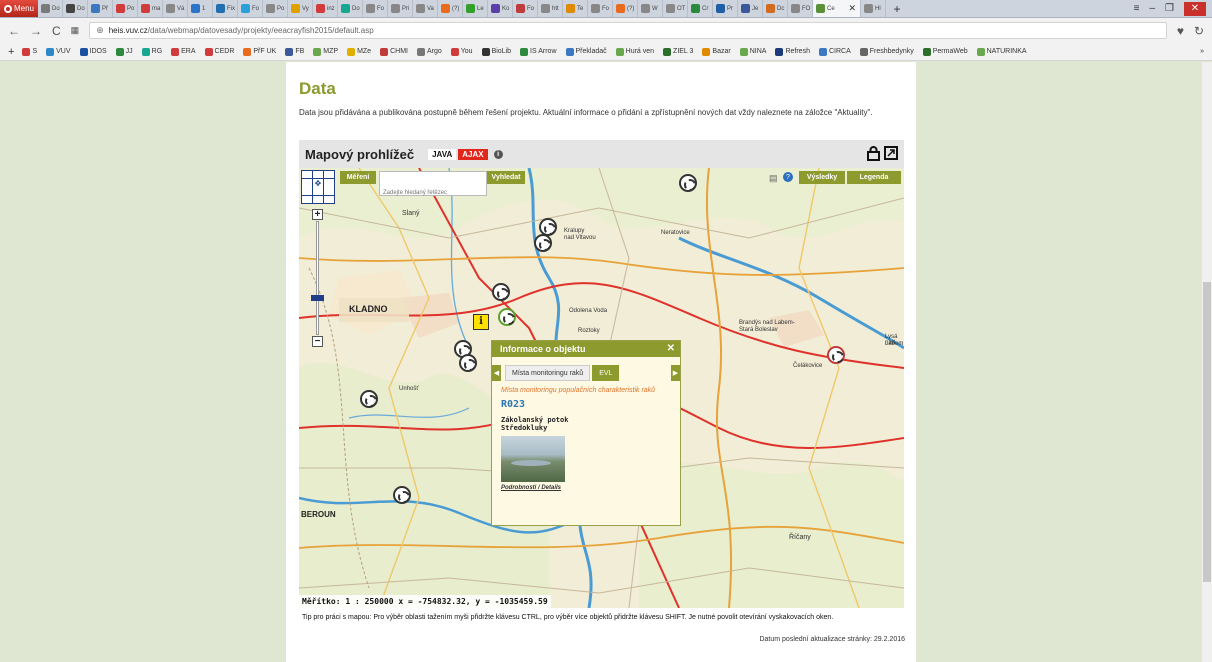 The image size is (1212, 662). I want to click on browser-tab: OT, so click(675, 8).